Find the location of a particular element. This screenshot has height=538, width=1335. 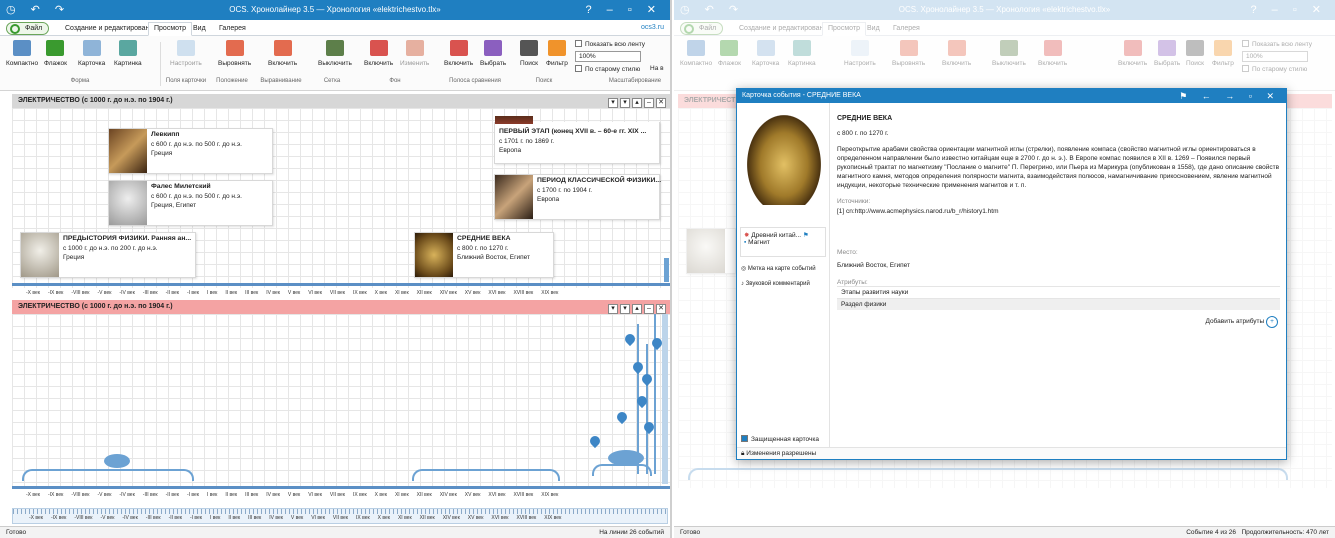

show-all-checkbox is located at coordinates (578, 43).